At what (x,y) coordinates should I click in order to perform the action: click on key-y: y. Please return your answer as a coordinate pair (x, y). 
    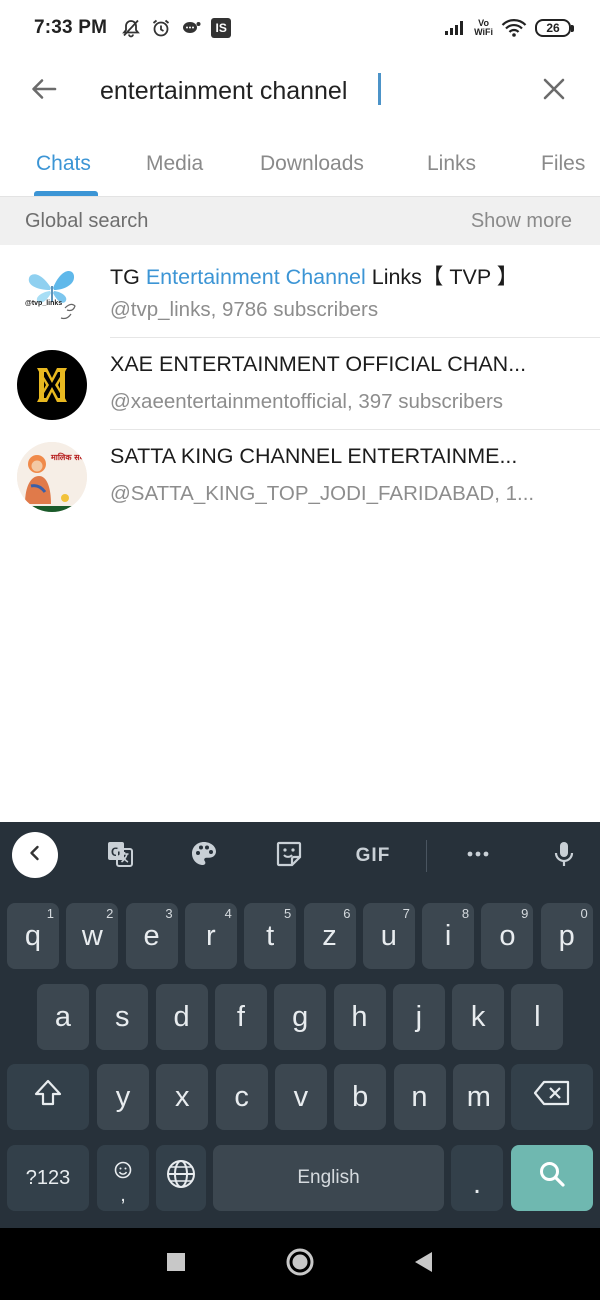
    Looking at the image, I should click on (123, 1097).